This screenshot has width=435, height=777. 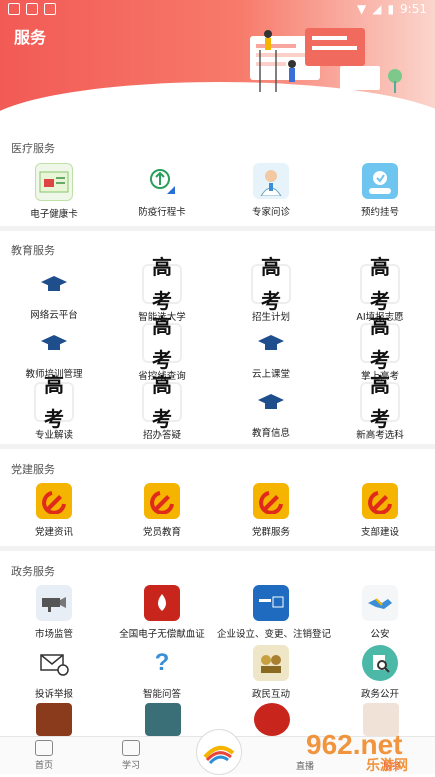 I want to click on status-bar: ▼ ◢ ▮ 9:51, so click(x=217, y=10).